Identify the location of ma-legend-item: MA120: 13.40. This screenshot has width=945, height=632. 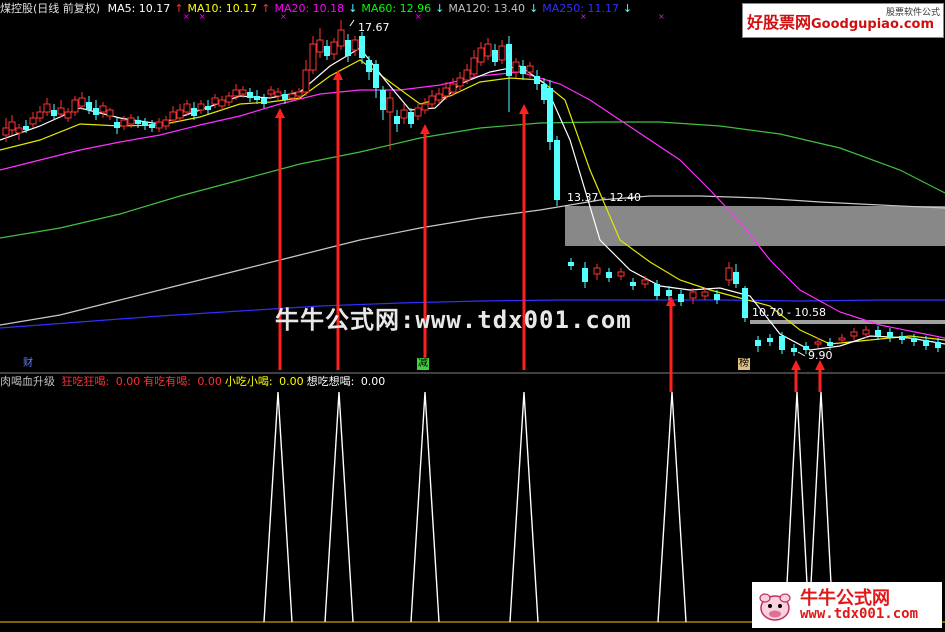
(487, 8).